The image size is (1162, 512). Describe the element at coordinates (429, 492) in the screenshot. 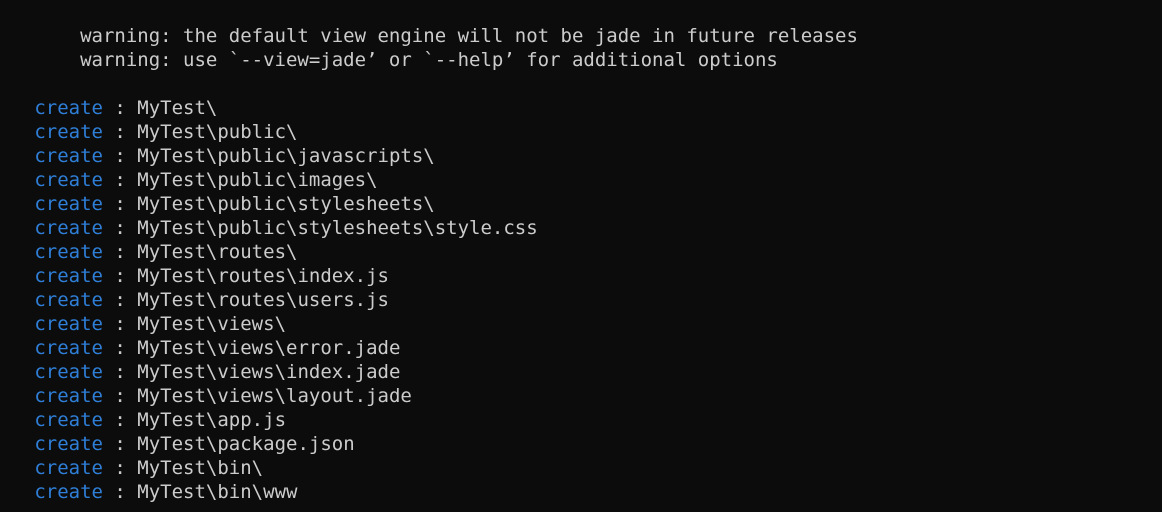

I see `create-line: create : MyTest\bin\www` at that location.